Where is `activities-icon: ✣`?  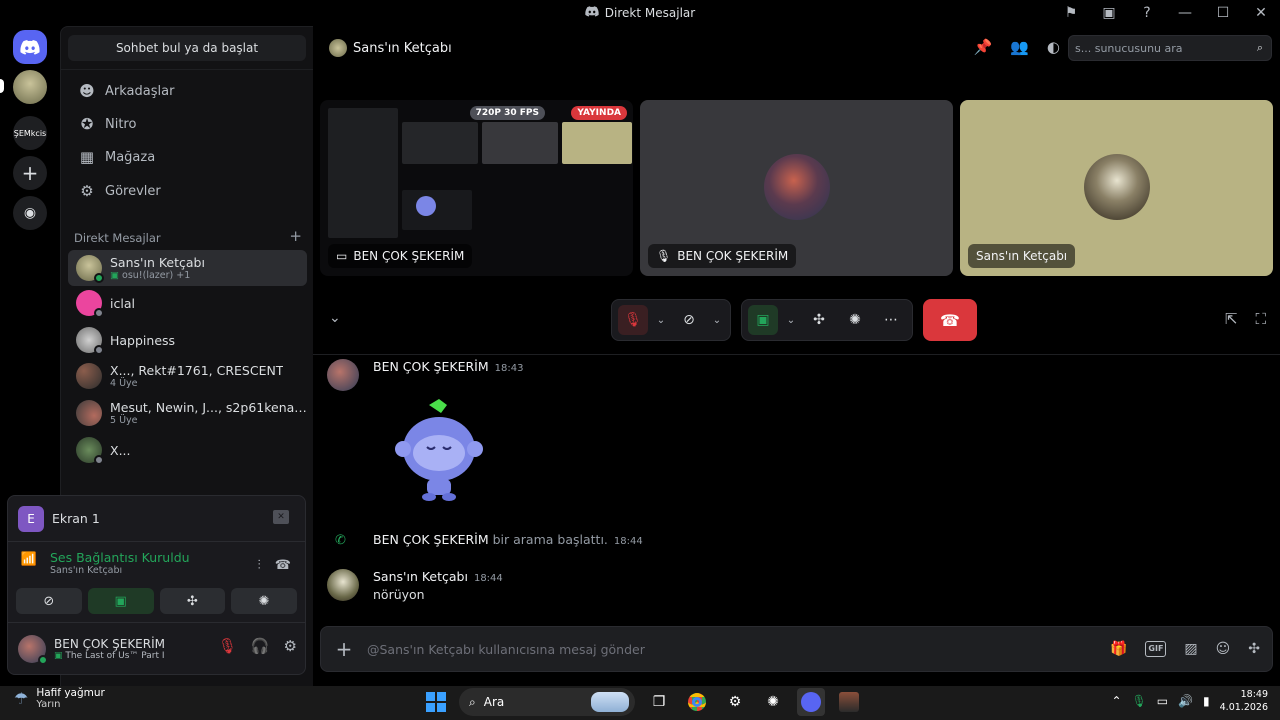
activities-icon: ✣ is located at coordinates (819, 320).